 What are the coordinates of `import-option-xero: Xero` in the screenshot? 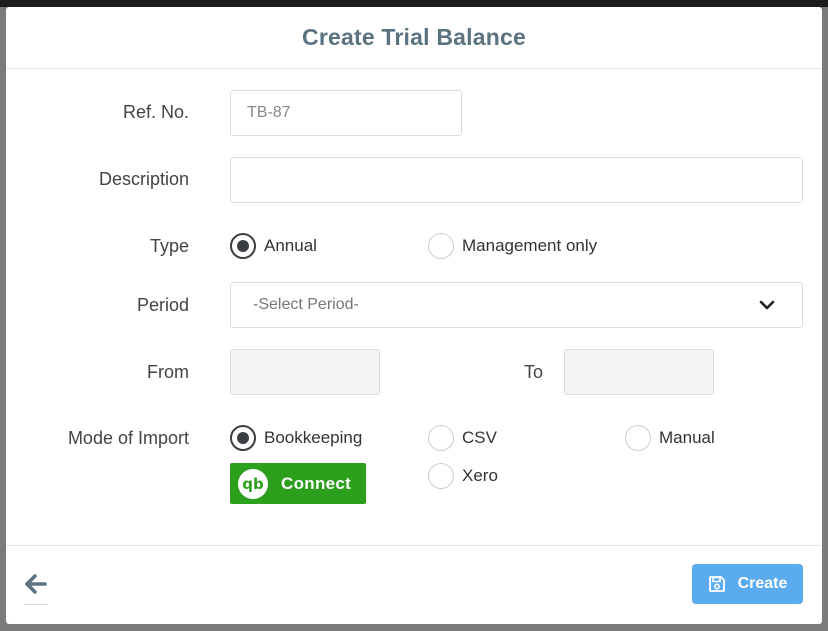 It's located at (463, 476).